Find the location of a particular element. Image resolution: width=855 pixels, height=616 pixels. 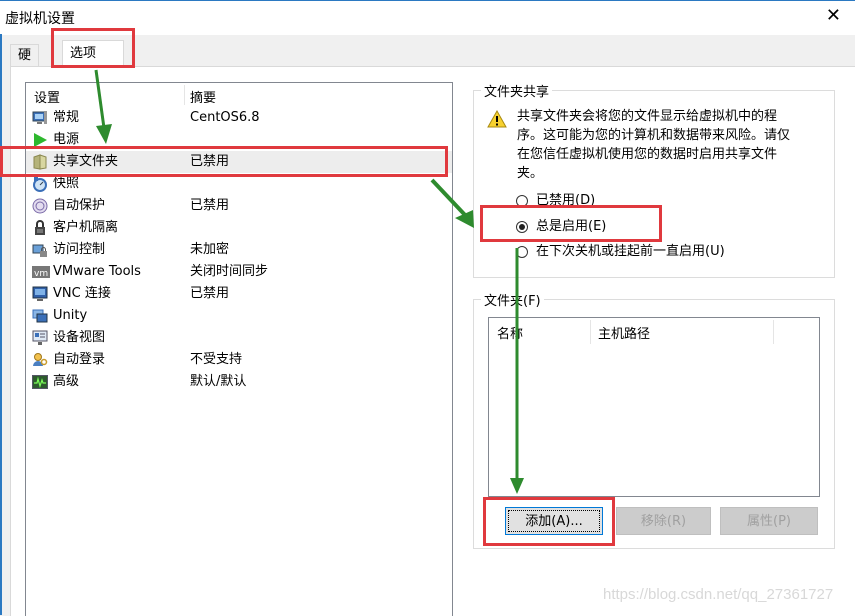

item-name: VMware Tools is located at coordinates (97, 271).